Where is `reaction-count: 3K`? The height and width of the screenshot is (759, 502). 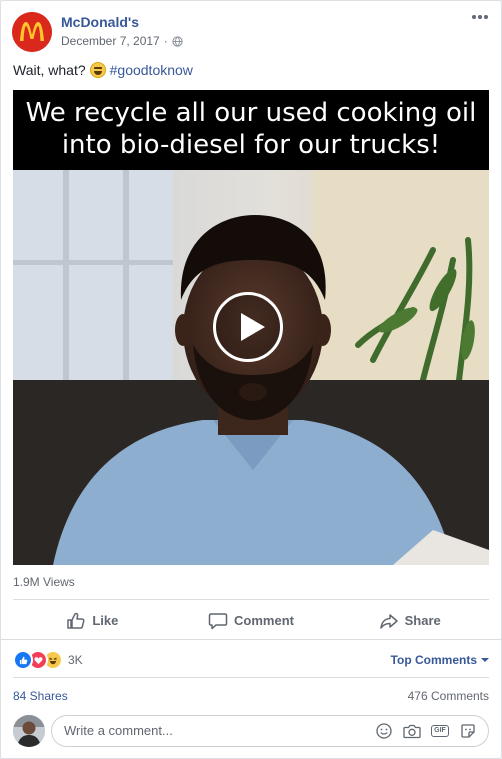 reaction-count: 3K is located at coordinates (75, 660).